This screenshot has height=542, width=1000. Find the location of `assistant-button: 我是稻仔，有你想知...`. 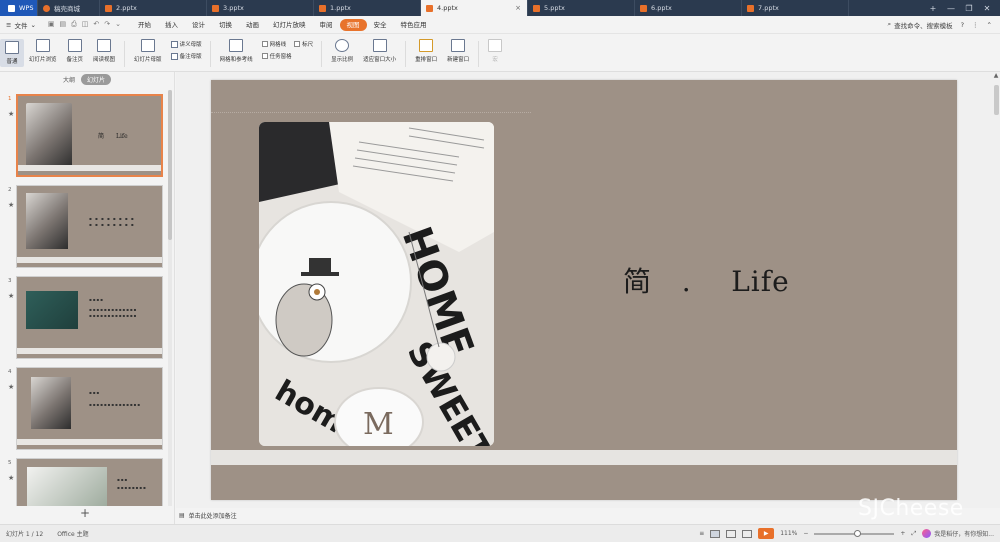

assistant-button: 我是稻仔，有你想知... is located at coordinates (958, 533).